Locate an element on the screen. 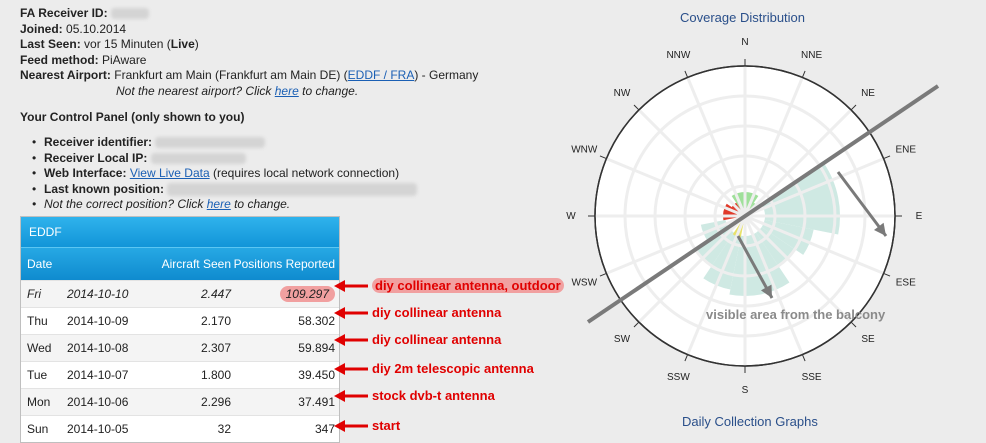 The image size is (986, 443). annotation-text: diy collinear antenna, outdoor is located at coordinates (468, 285).